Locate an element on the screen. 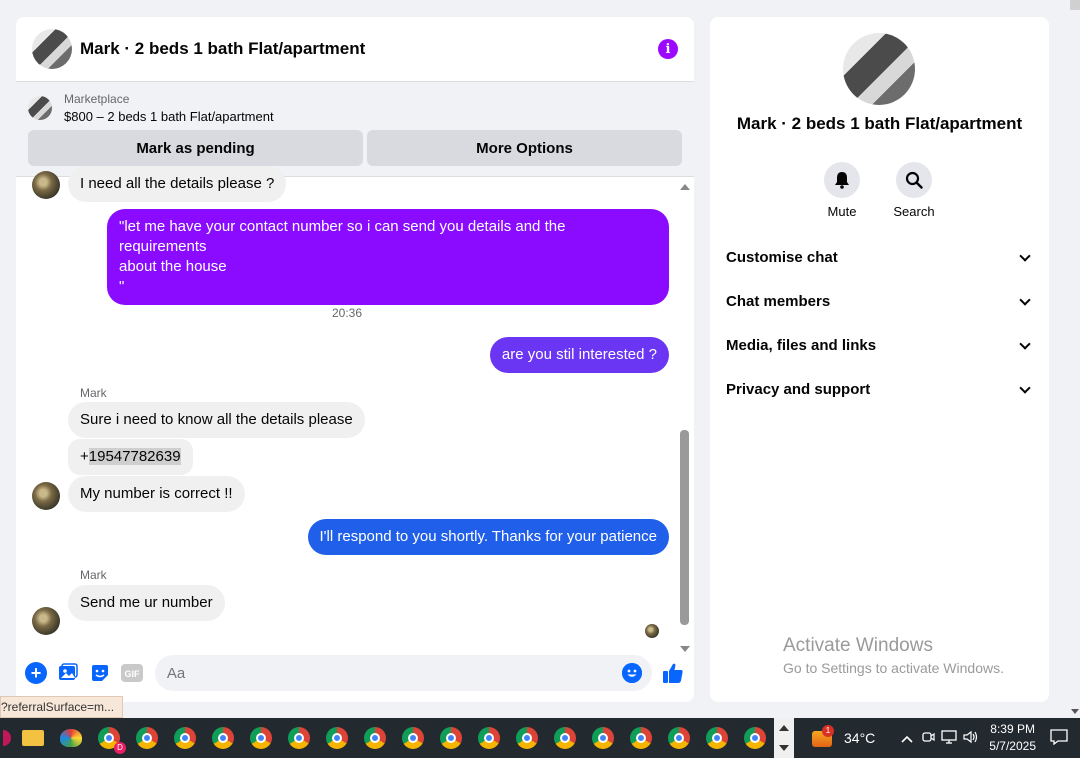 This screenshot has width=1080, height=758. mark-pending-button: Mark as pending is located at coordinates (195, 148).